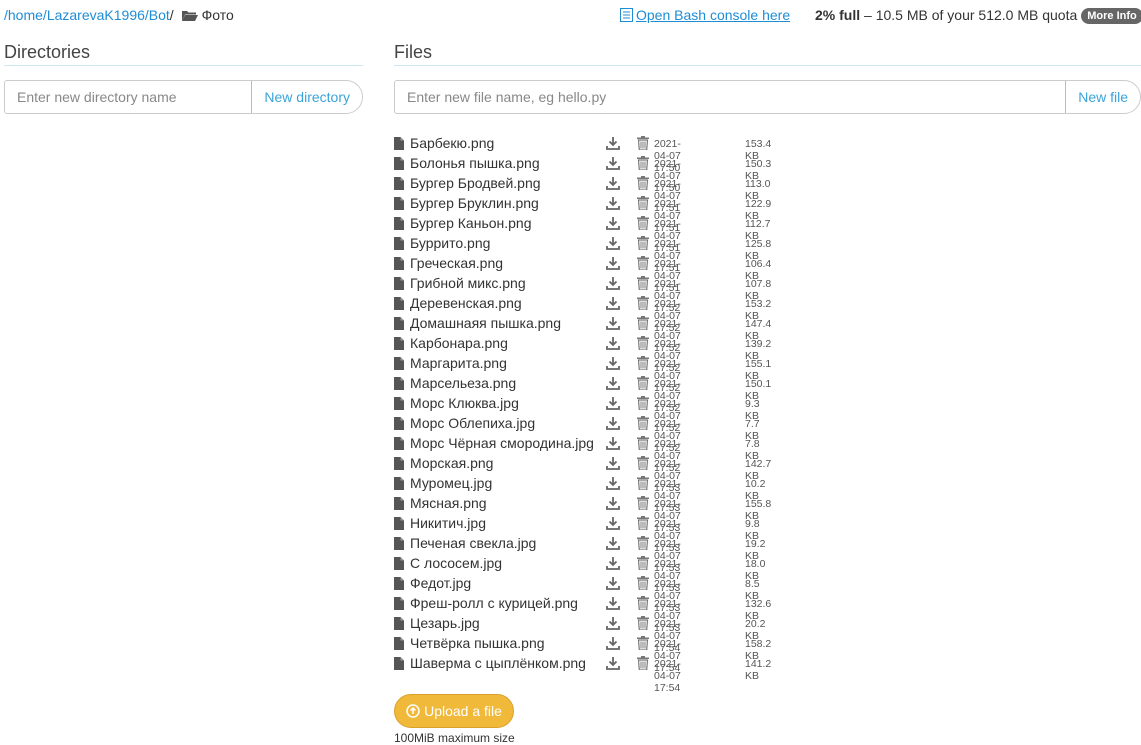 The image size is (1141, 745). What do you see at coordinates (510, 583) in the screenshot?
I see `file-name-link: Федот.jpg` at bounding box center [510, 583].